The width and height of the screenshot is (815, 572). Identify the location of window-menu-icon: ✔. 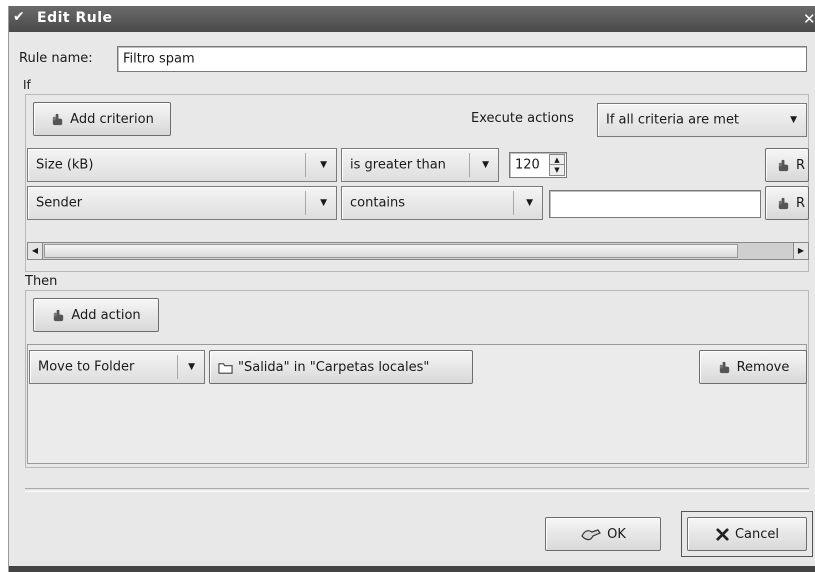
(19, 17).